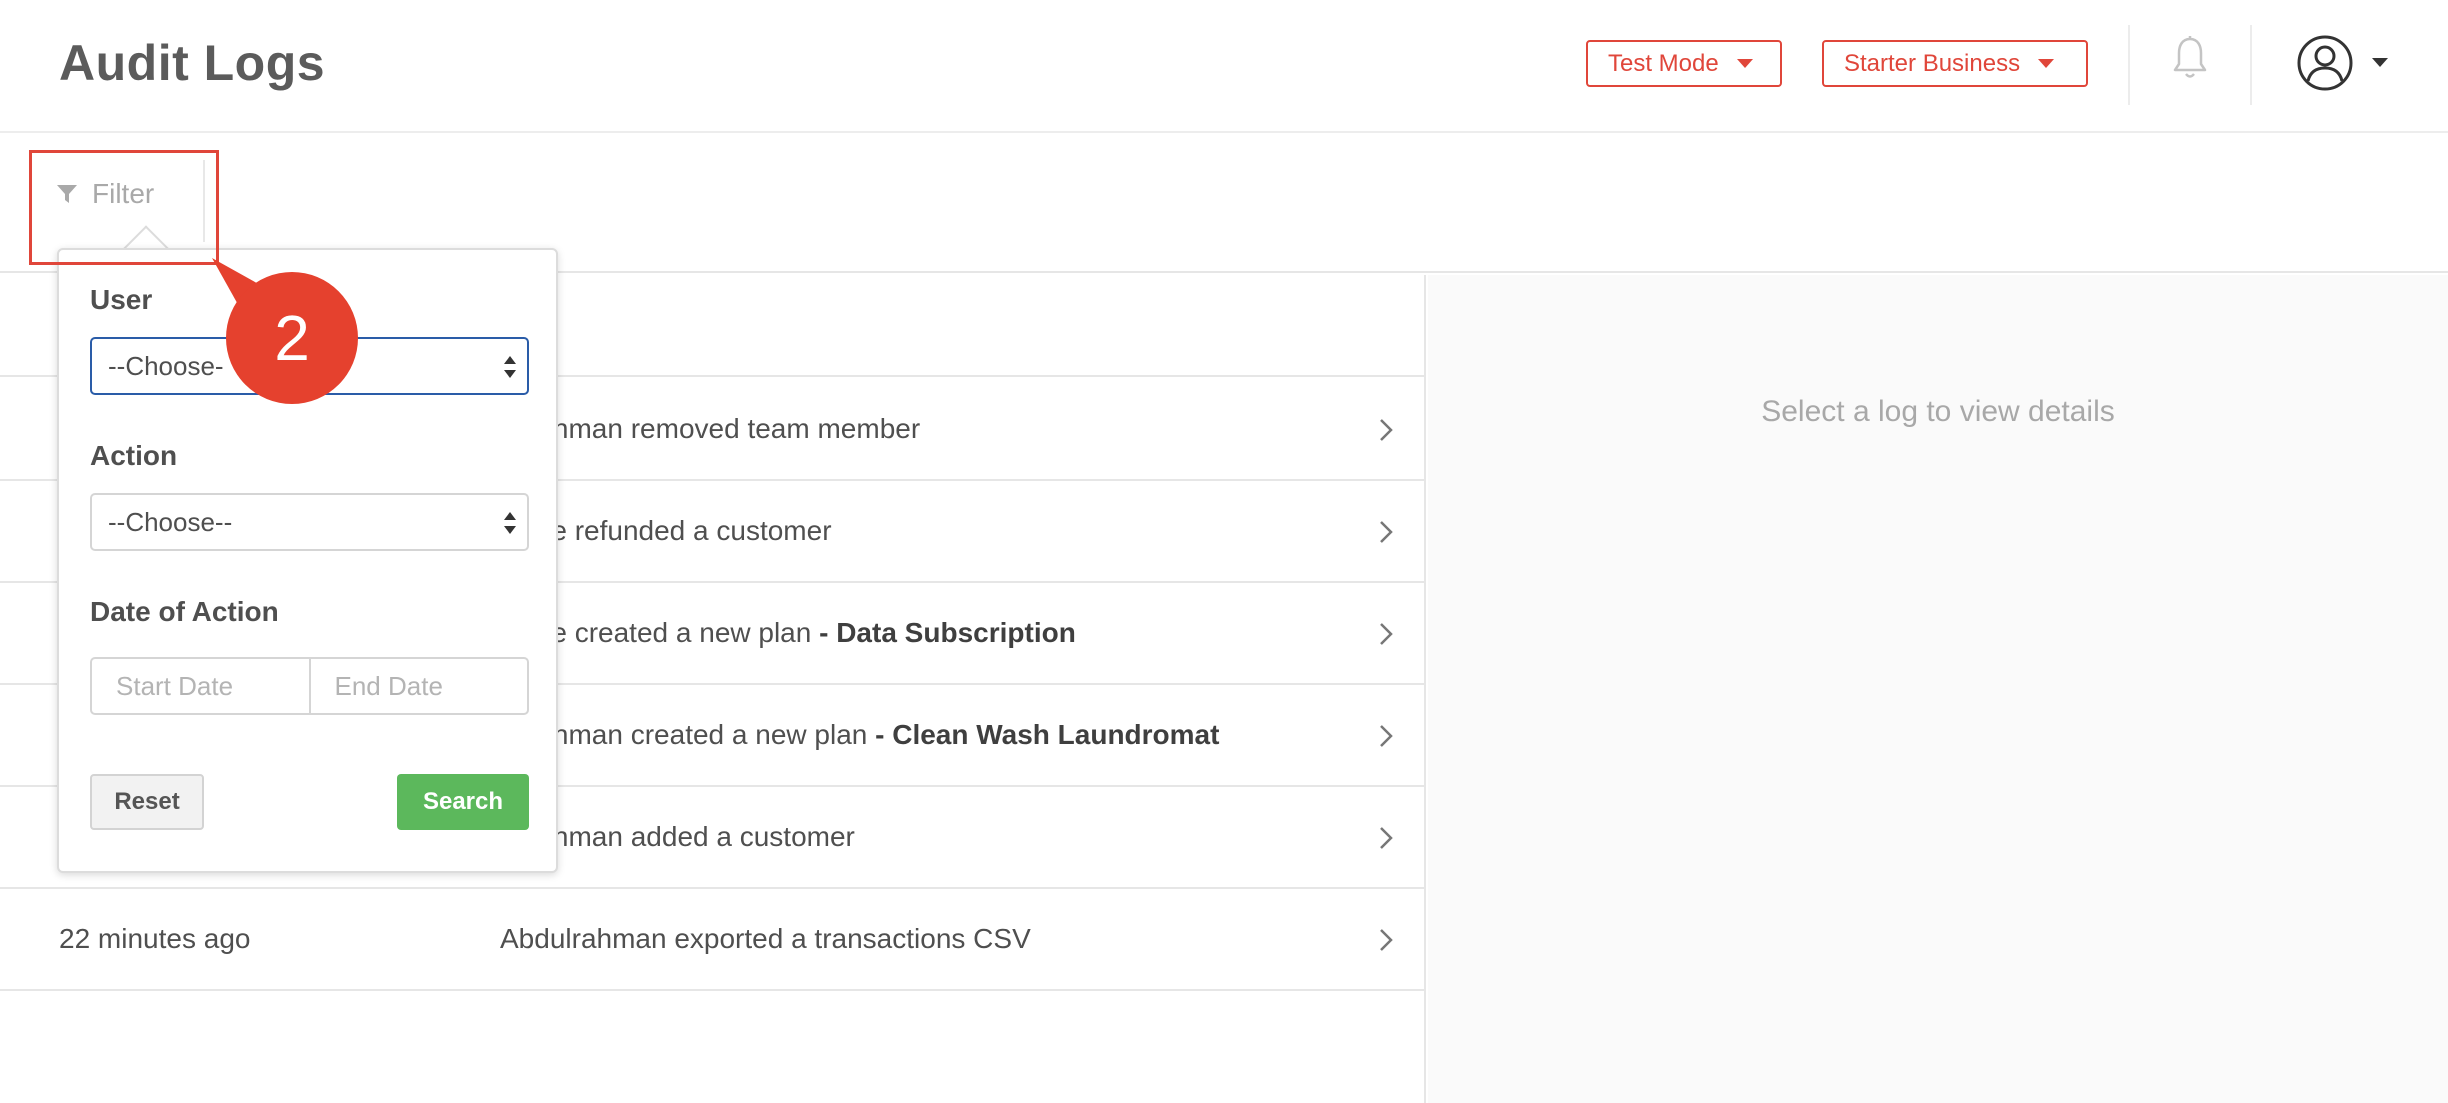 Image resolution: width=2448 pixels, height=1103 pixels. Describe the element at coordinates (184, 611) in the screenshot. I see `date-filter-label: Date of Action` at that location.